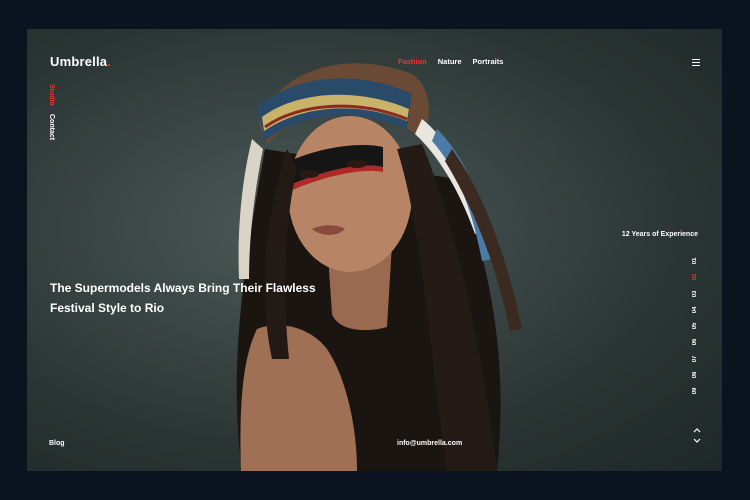 This screenshot has width=750, height=500. What do you see at coordinates (697, 430) in the screenshot?
I see `chevron-up-icon` at bounding box center [697, 430].